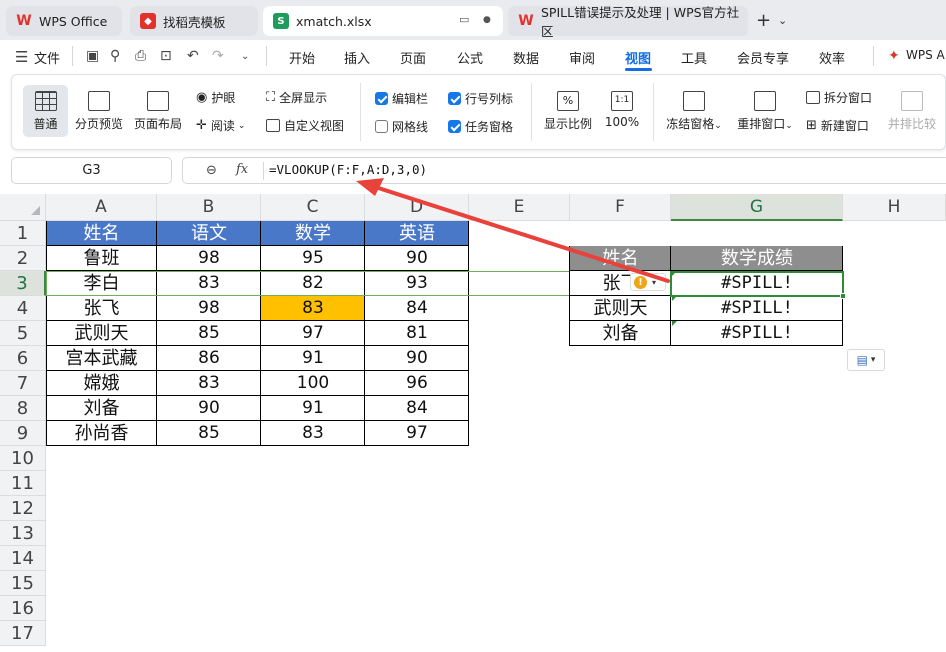 The height and width of the screenshot is (652, 946). Describe the element at coordinates (843, 296) in the screenshot. I see `fill-handle` at that location.